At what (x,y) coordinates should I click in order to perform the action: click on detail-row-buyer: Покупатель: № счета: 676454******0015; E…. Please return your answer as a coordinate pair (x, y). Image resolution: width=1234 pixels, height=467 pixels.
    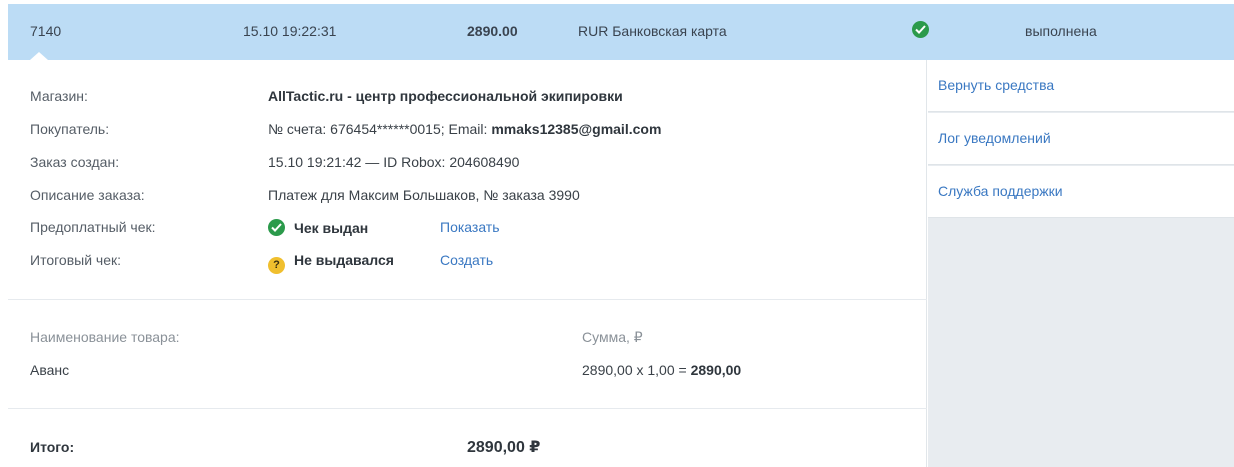
    Looking at the image, I should click on (345, 129).